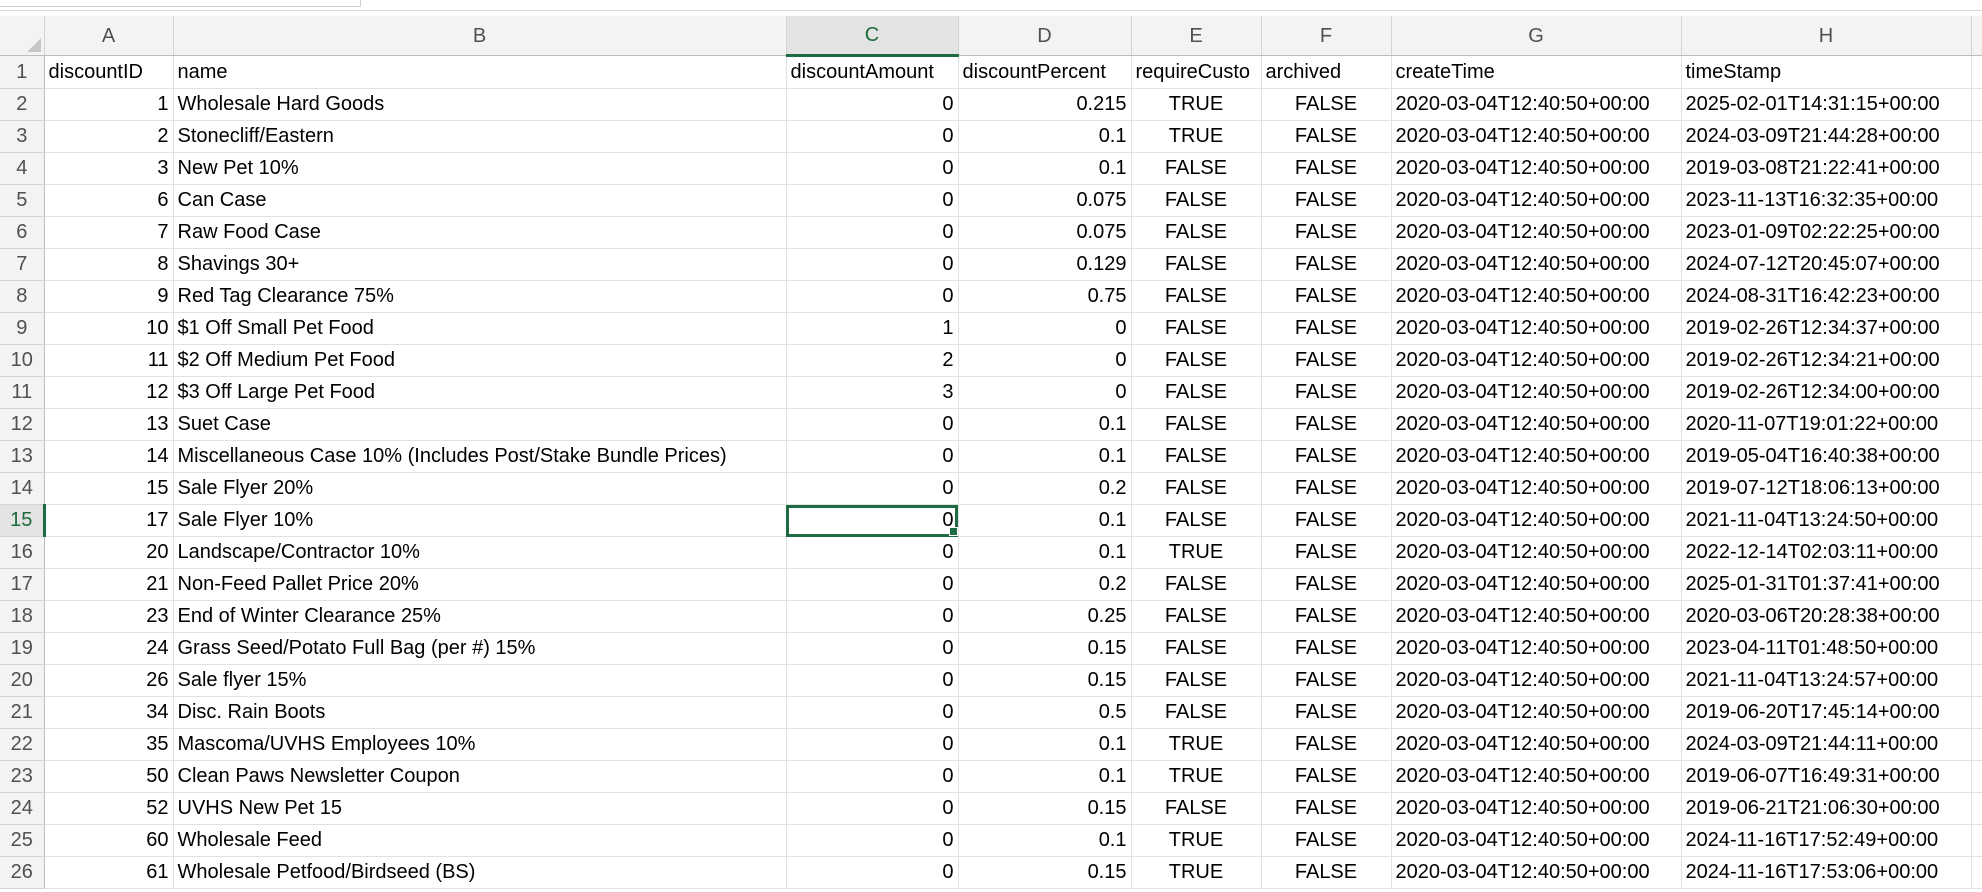 This screenshot has width=1982, height=892. I want to click on row-header: 26, so click(22, 872).